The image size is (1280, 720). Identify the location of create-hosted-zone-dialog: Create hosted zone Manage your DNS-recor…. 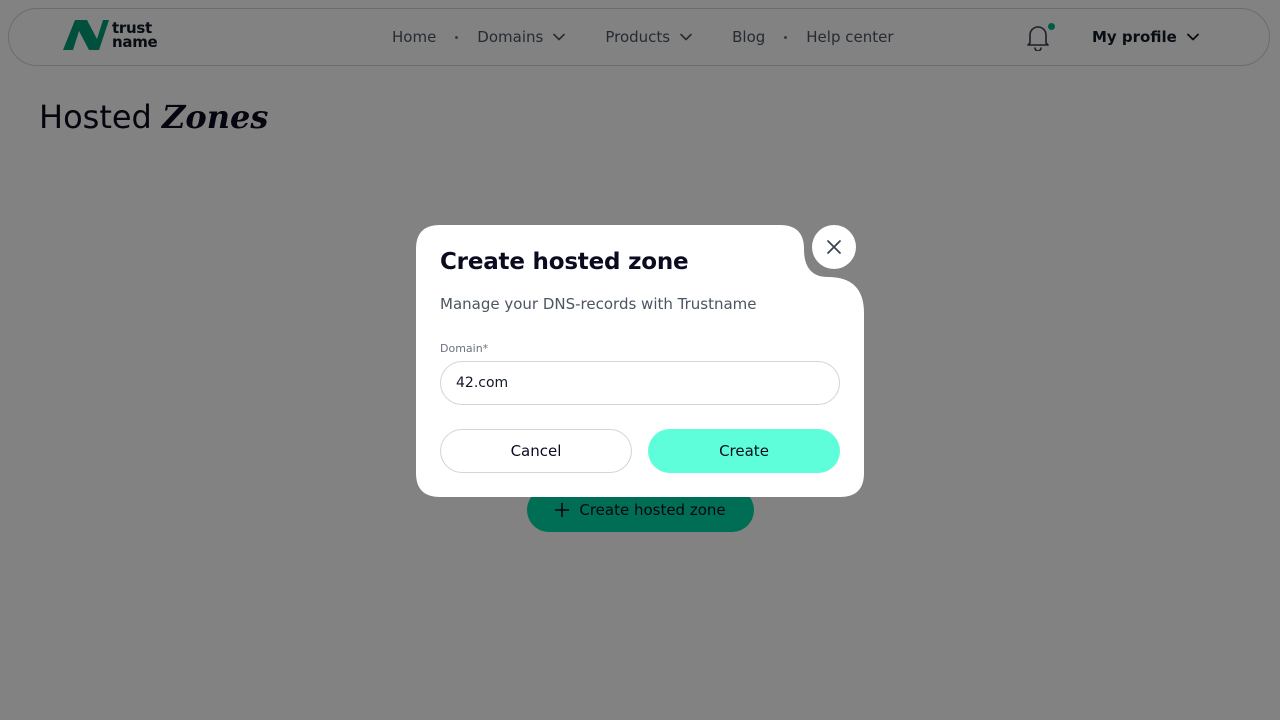
(640, 361).